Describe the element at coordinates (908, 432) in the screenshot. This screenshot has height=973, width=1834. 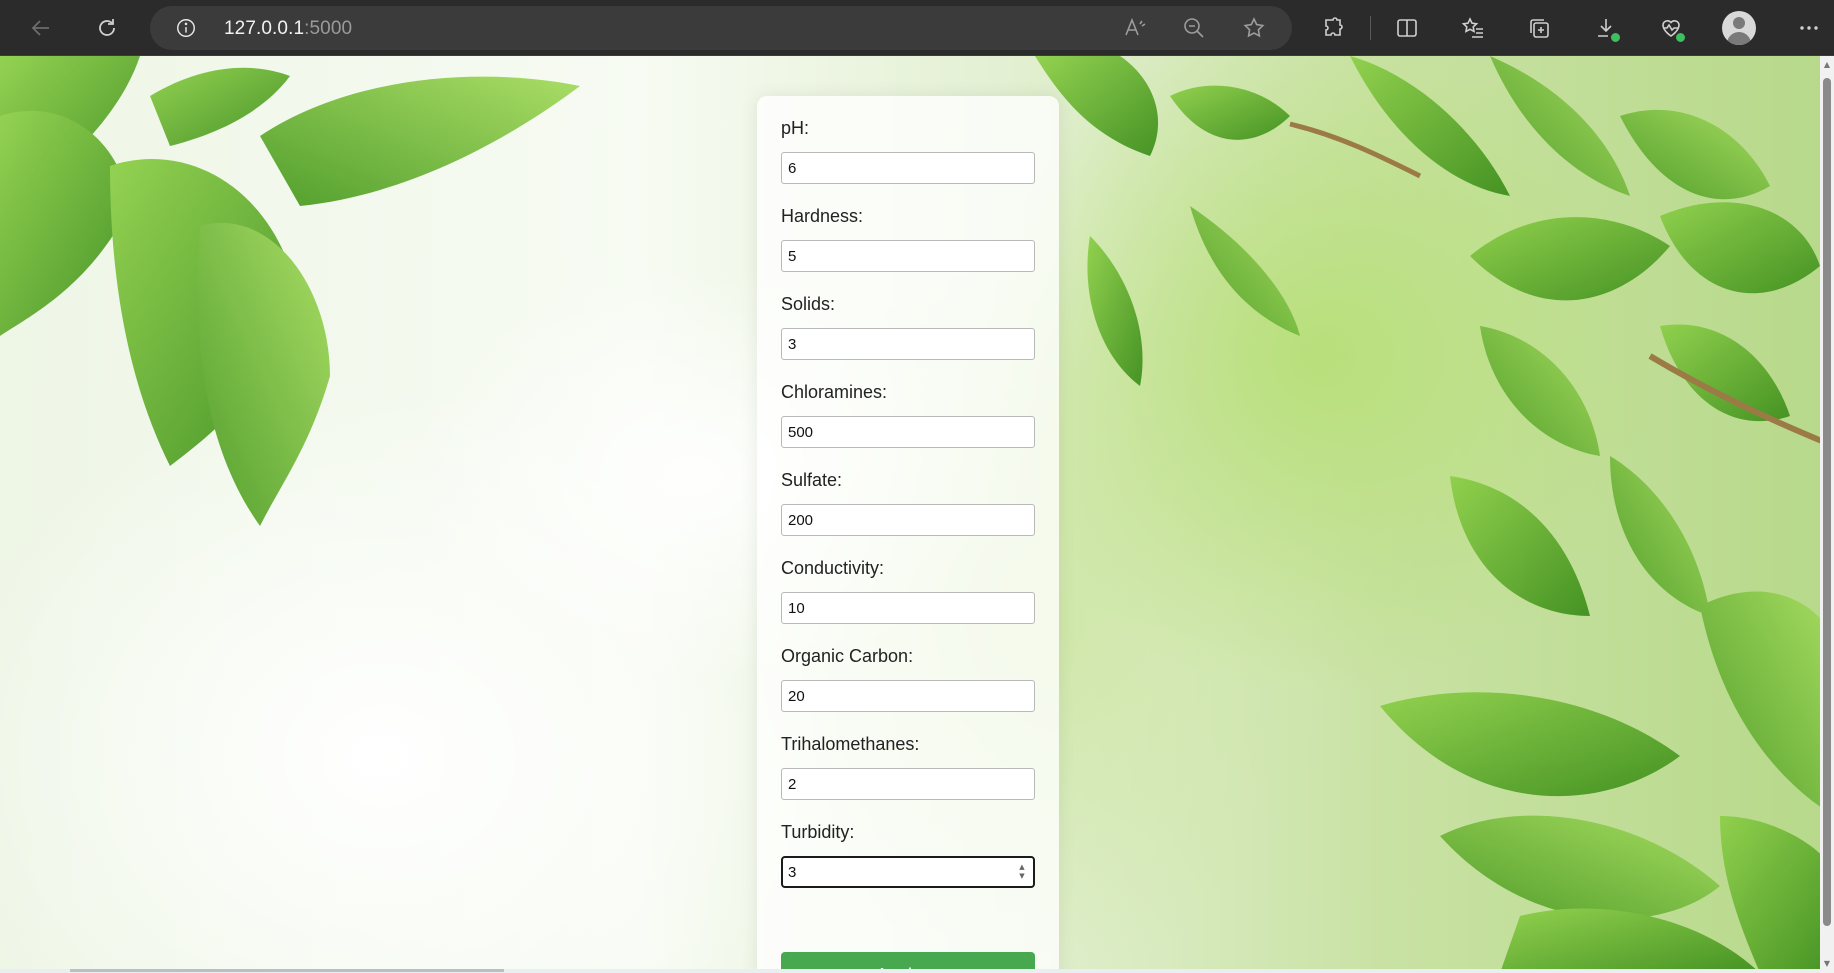
I see `chloramines-input` at that location.